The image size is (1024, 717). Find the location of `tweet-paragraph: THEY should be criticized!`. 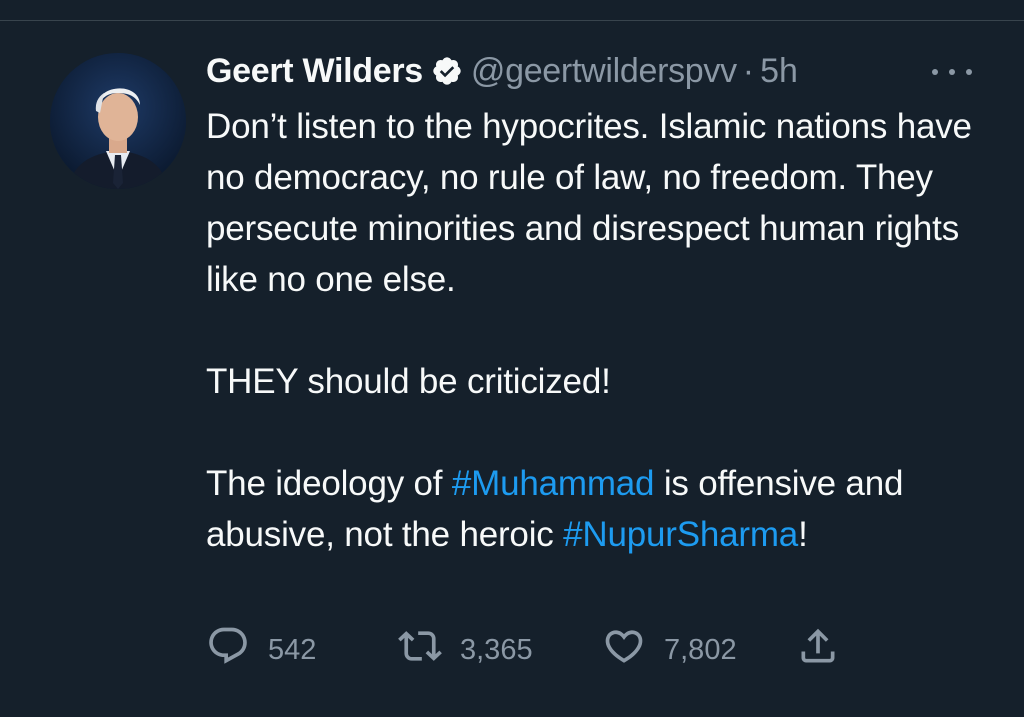

tweet-paragraph: THEY should be criticized! is located at coordinates (408, 381).